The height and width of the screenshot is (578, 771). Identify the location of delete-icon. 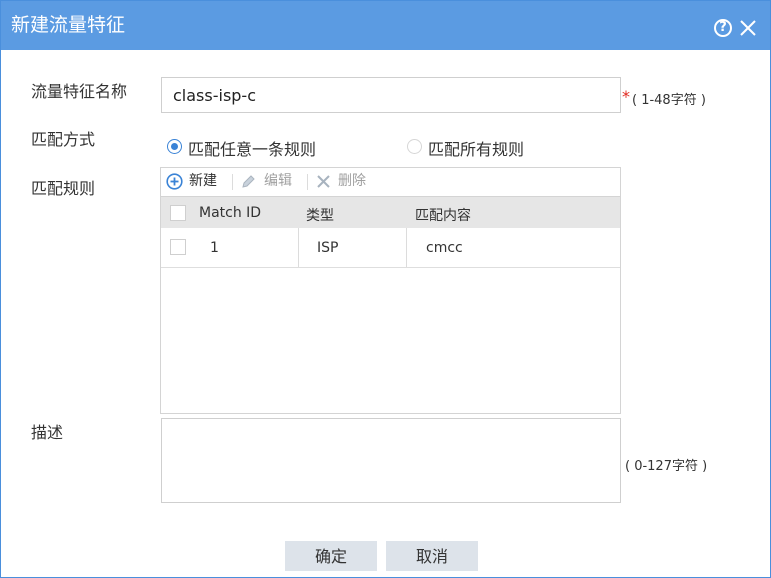
(323, 181).